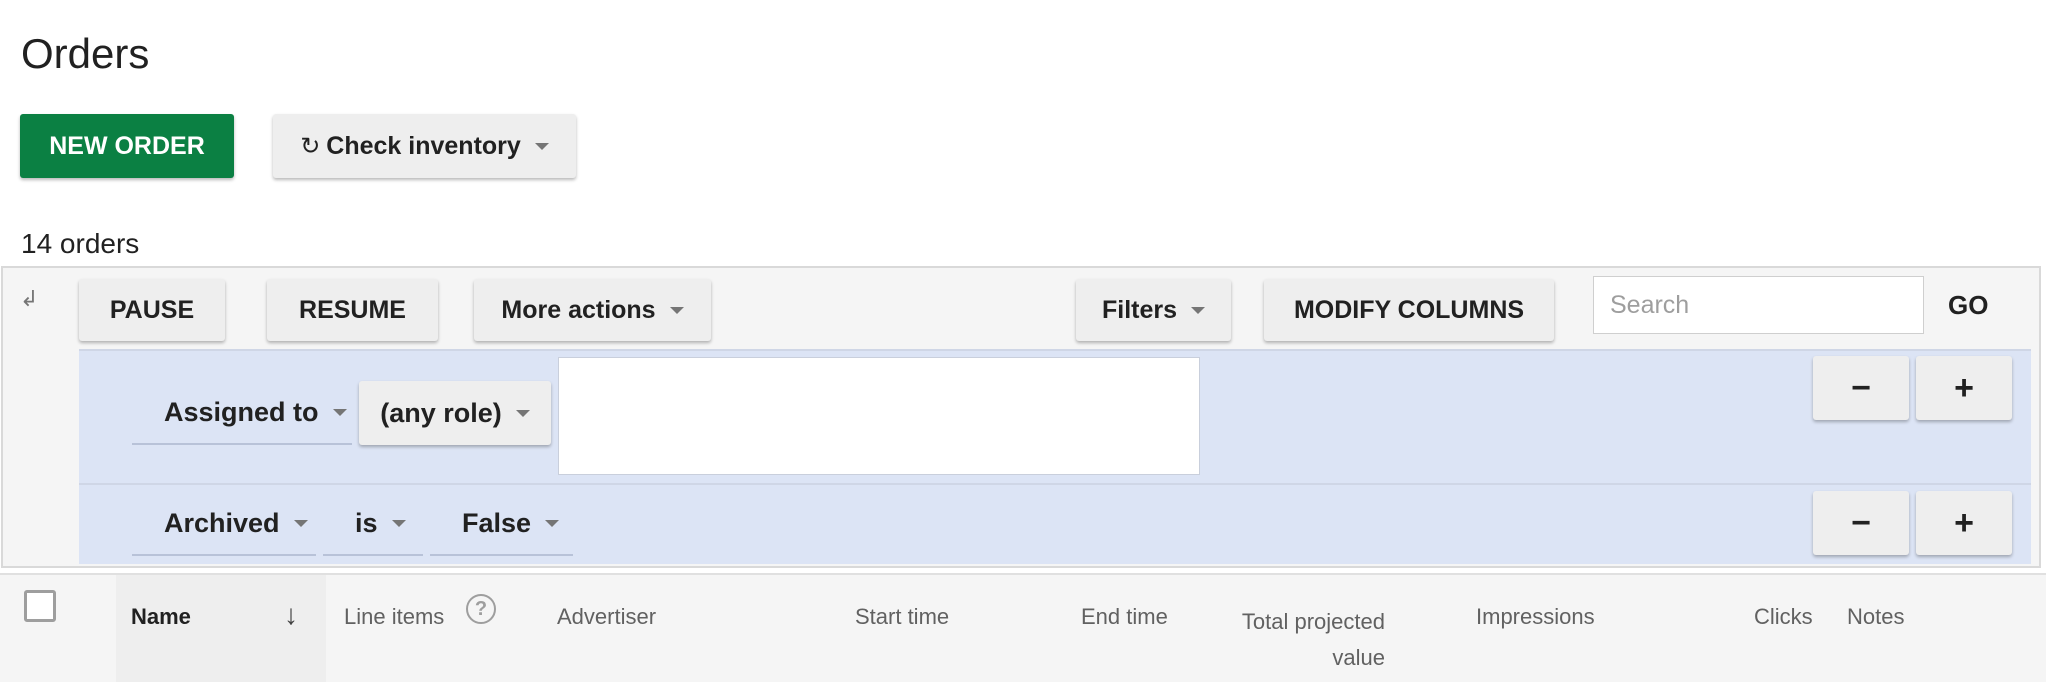 Image resolution: width=2046 pixels, height=682 pixels. Describe the element at coordinates (310, 146) in the screenshot. I see `refresh-icon: ↻` at that location.